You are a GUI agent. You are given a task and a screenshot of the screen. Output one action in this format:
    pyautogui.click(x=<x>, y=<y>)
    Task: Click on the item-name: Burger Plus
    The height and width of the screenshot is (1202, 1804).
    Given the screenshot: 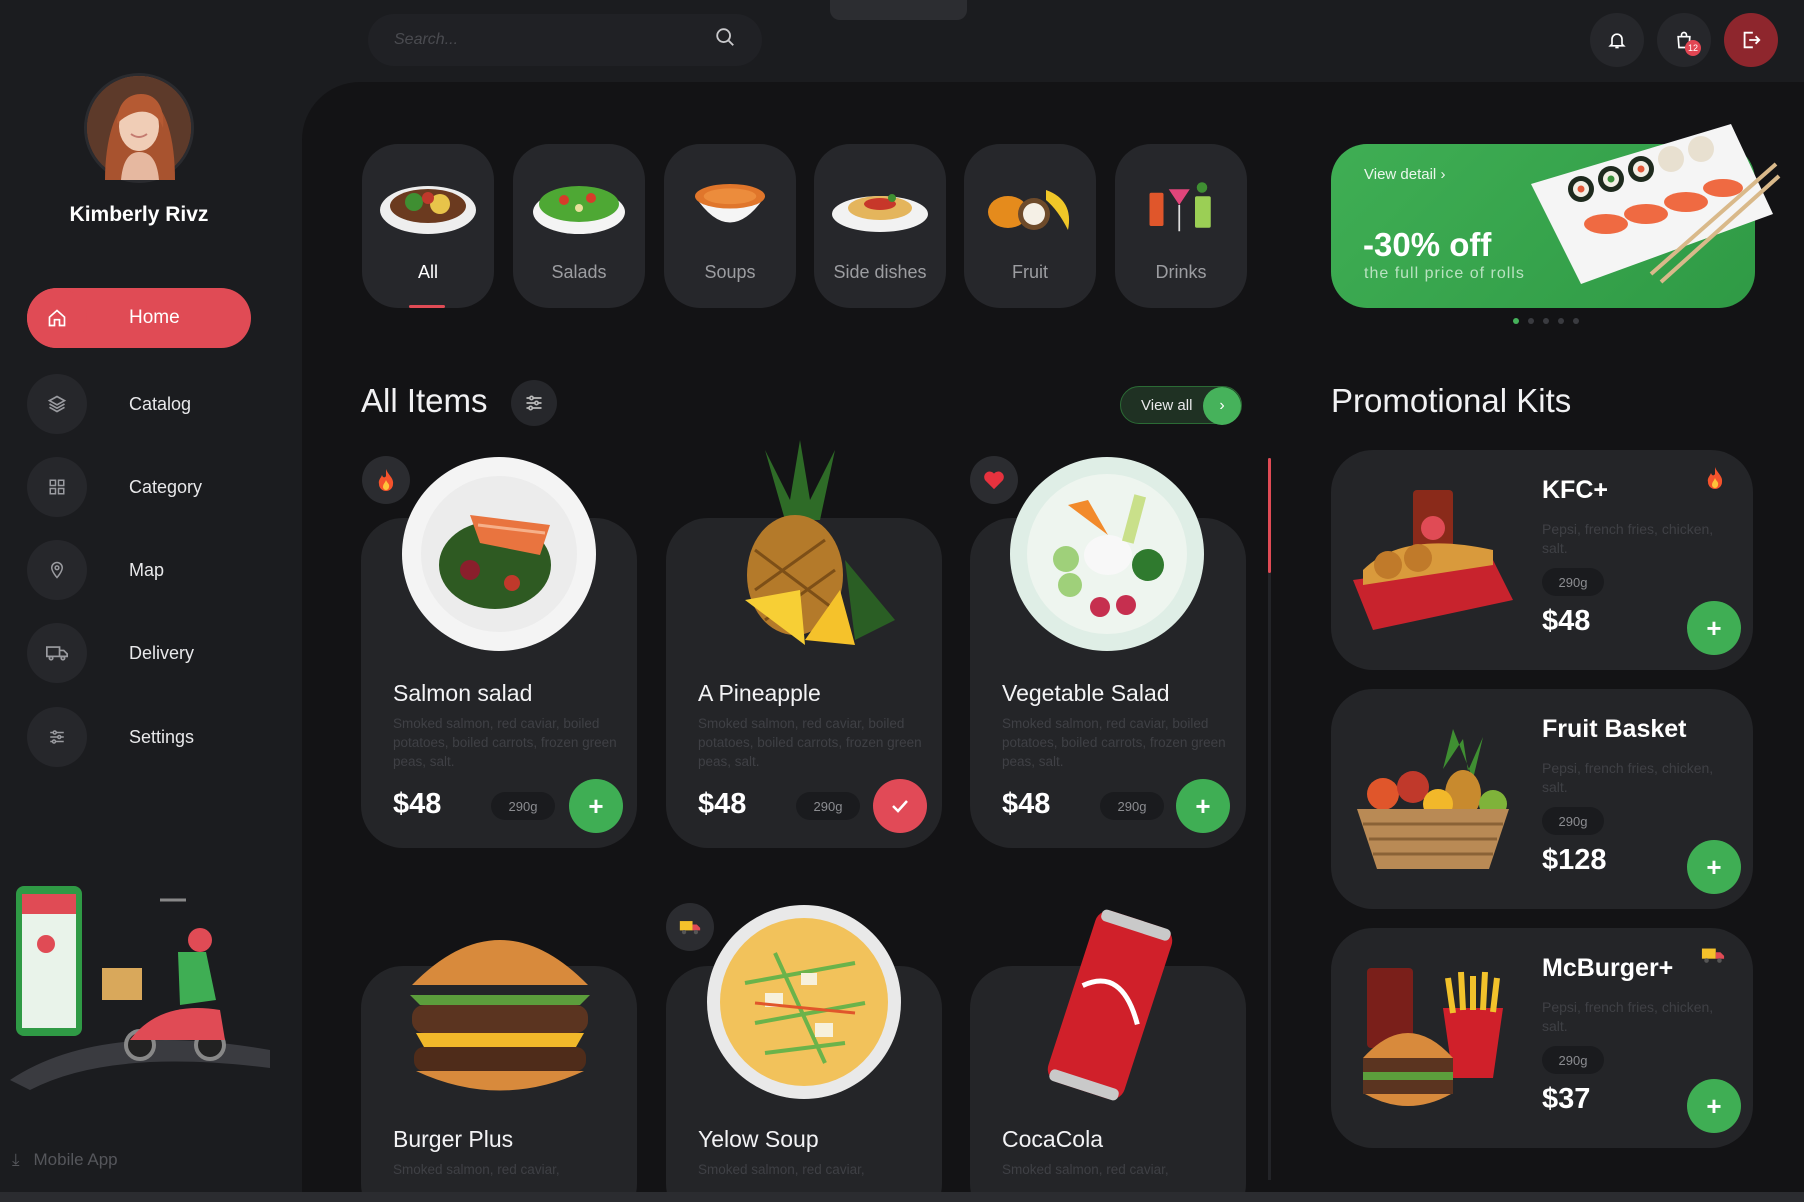 What is the action you would take?
    pyautogui.click(x=453, y=1139)
    